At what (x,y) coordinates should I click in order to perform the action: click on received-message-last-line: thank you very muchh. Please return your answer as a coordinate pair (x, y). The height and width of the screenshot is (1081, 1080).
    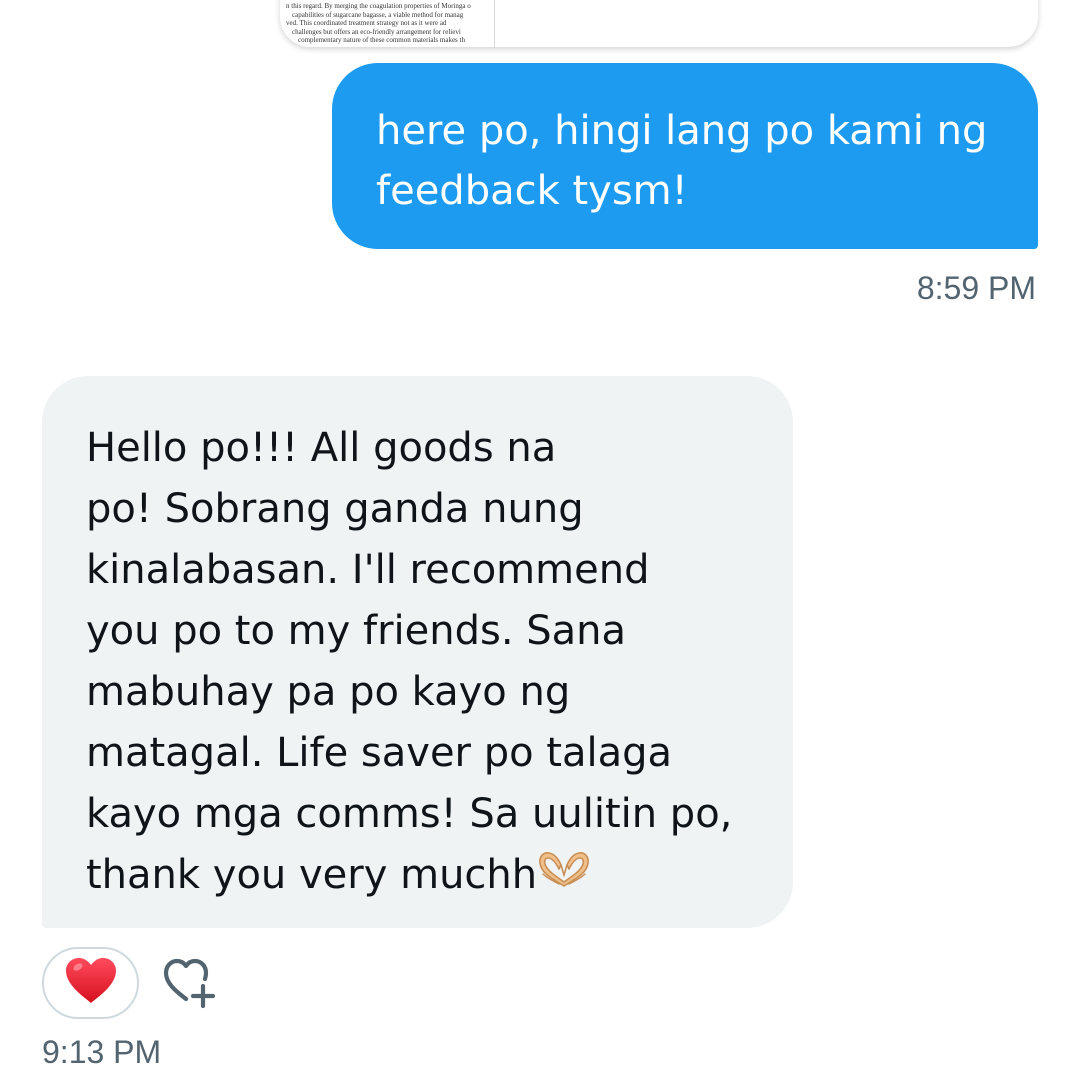
    Looking at the image, I should click on (424, 876).